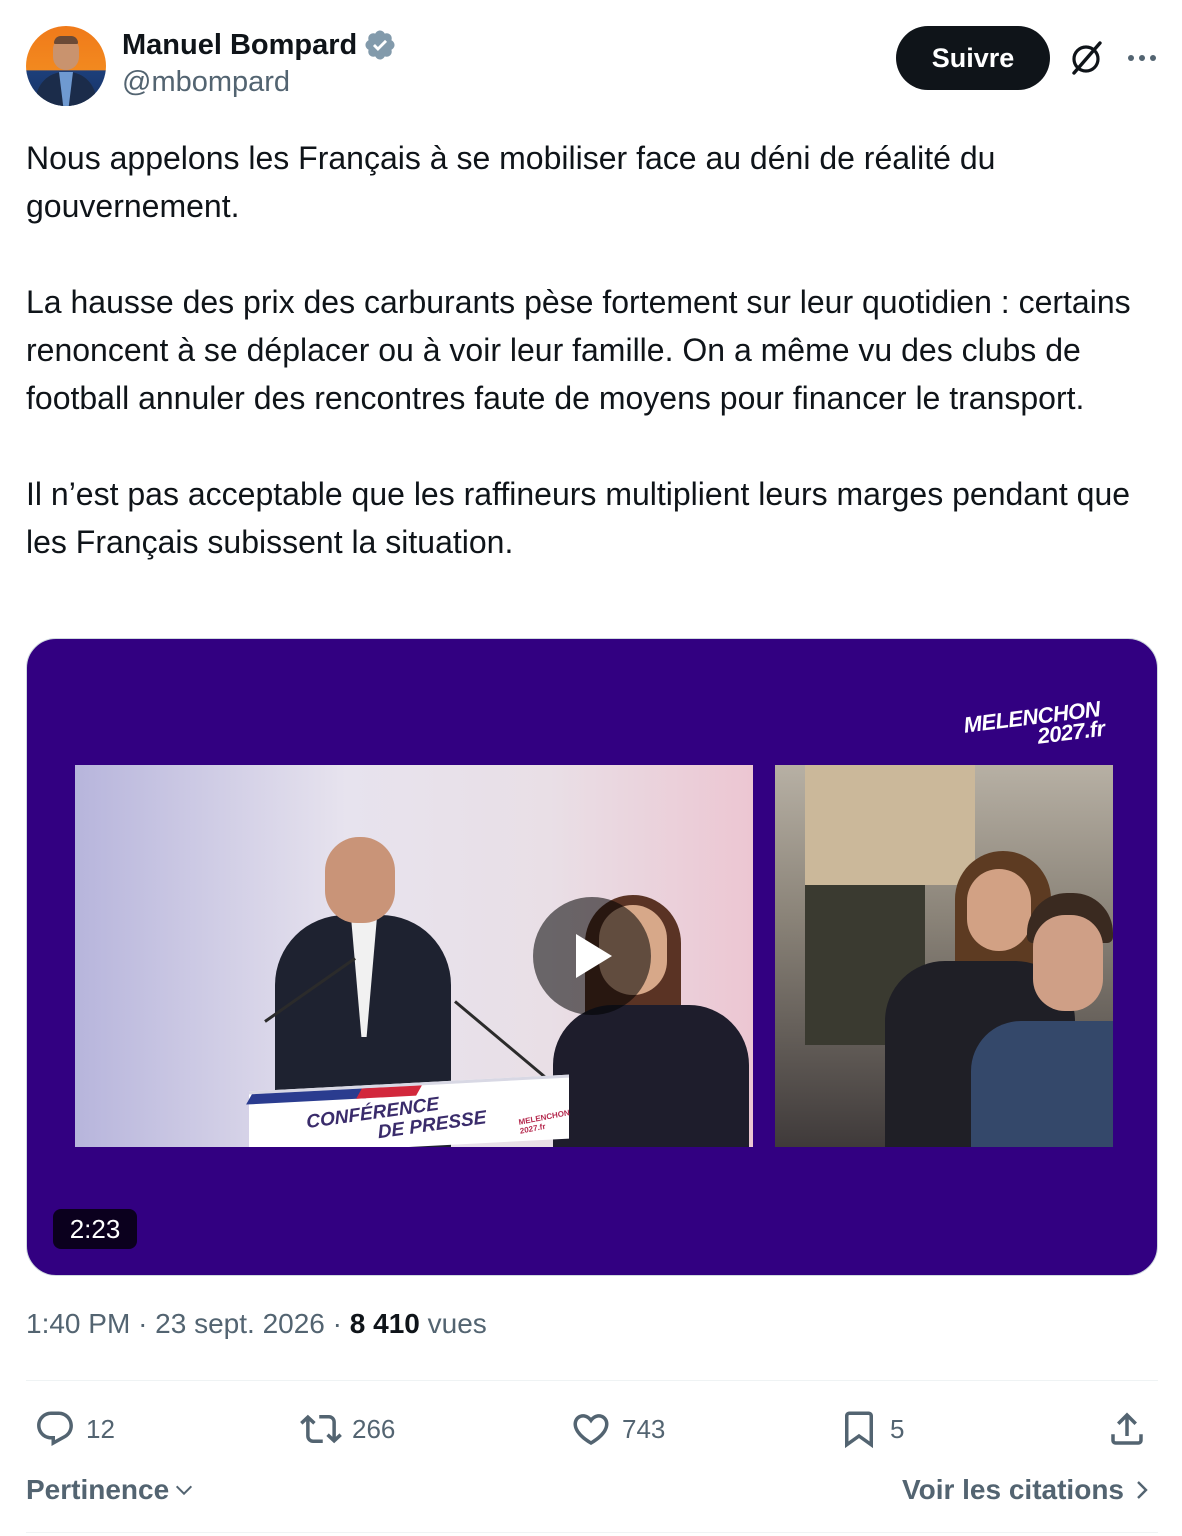  Describe the element at coordinates (414, 956) in the screenshot. I see `video-frame-press-conference: CONFÉRENCE DE PRESSE MELENCHON 2027.fr` at that location.